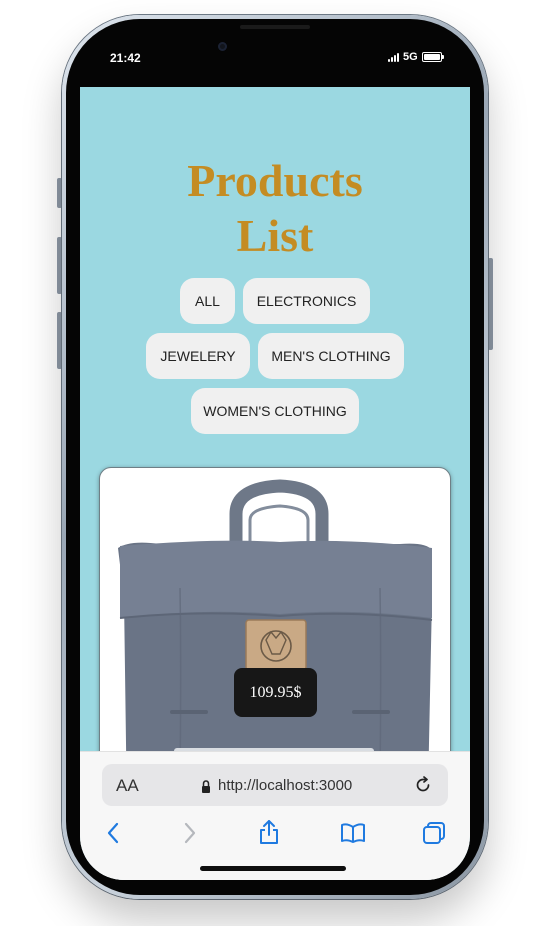  I want to click on home-indicator, so click(273, 868).